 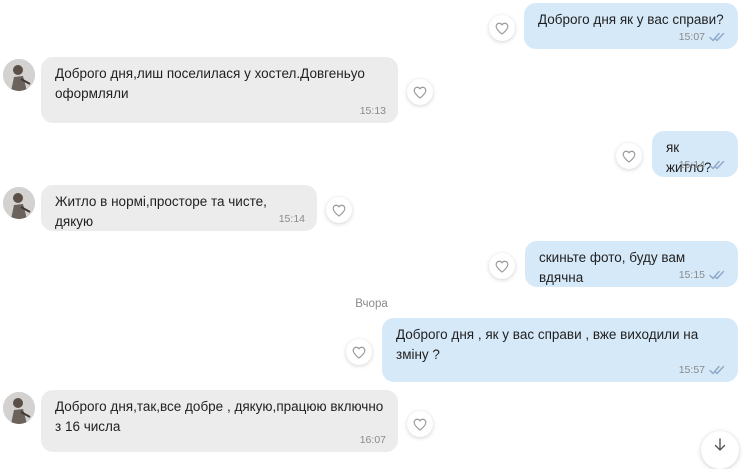 I want to click on message-bubble-outgoing: Доброго дня як у вас справи? 15:07, so click(x=631, y=26).